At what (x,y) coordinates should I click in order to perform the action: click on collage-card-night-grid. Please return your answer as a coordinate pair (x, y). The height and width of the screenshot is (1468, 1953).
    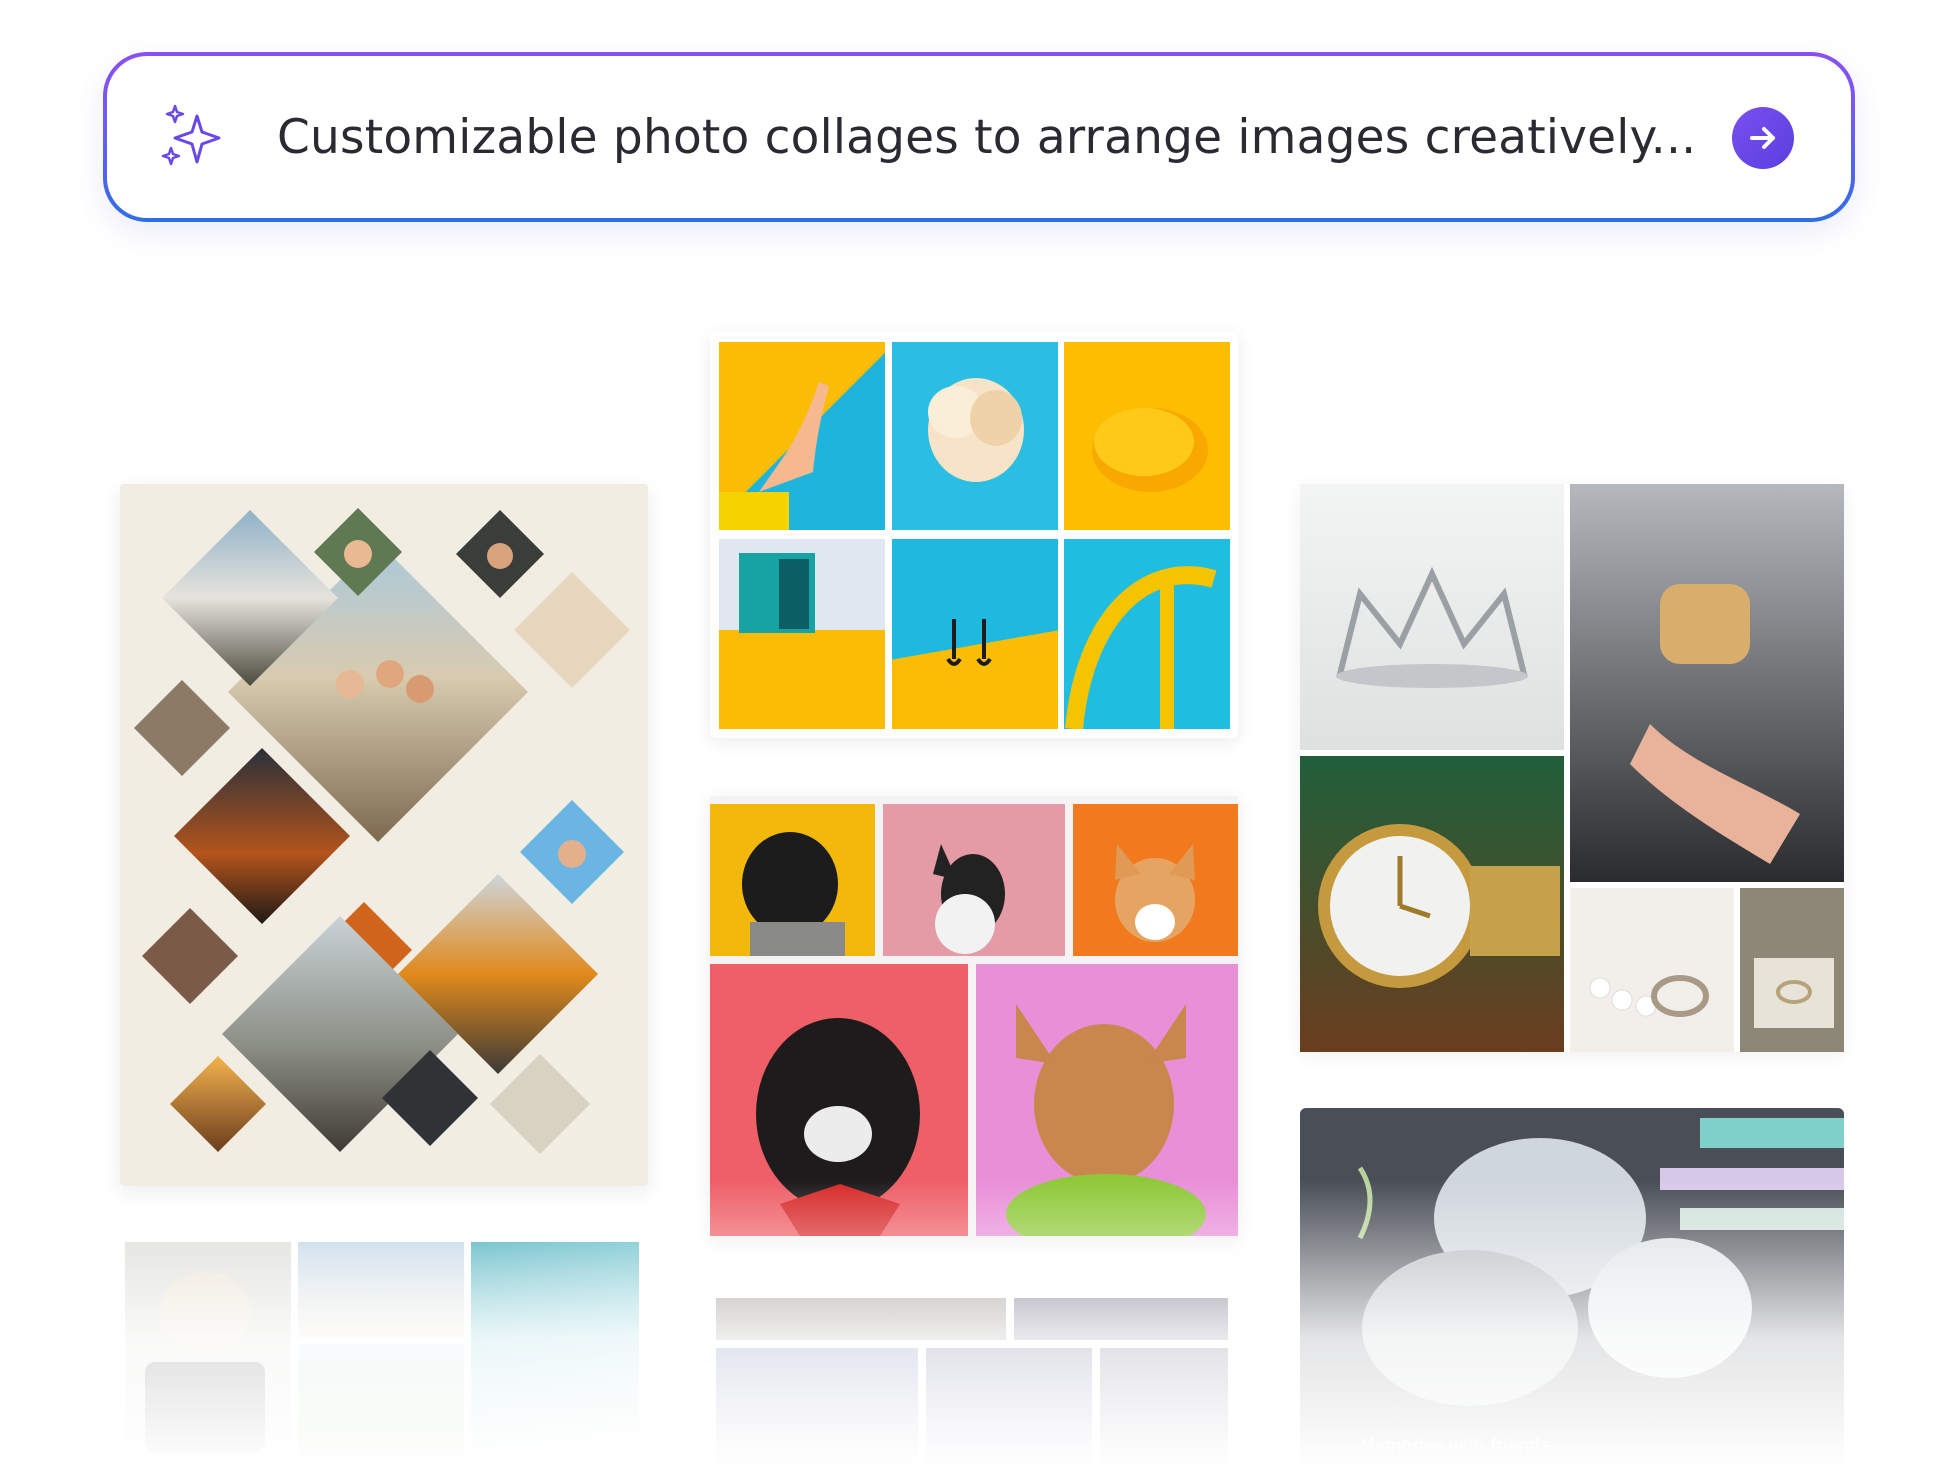
    Looking at the image, I should click on (972, 1383).